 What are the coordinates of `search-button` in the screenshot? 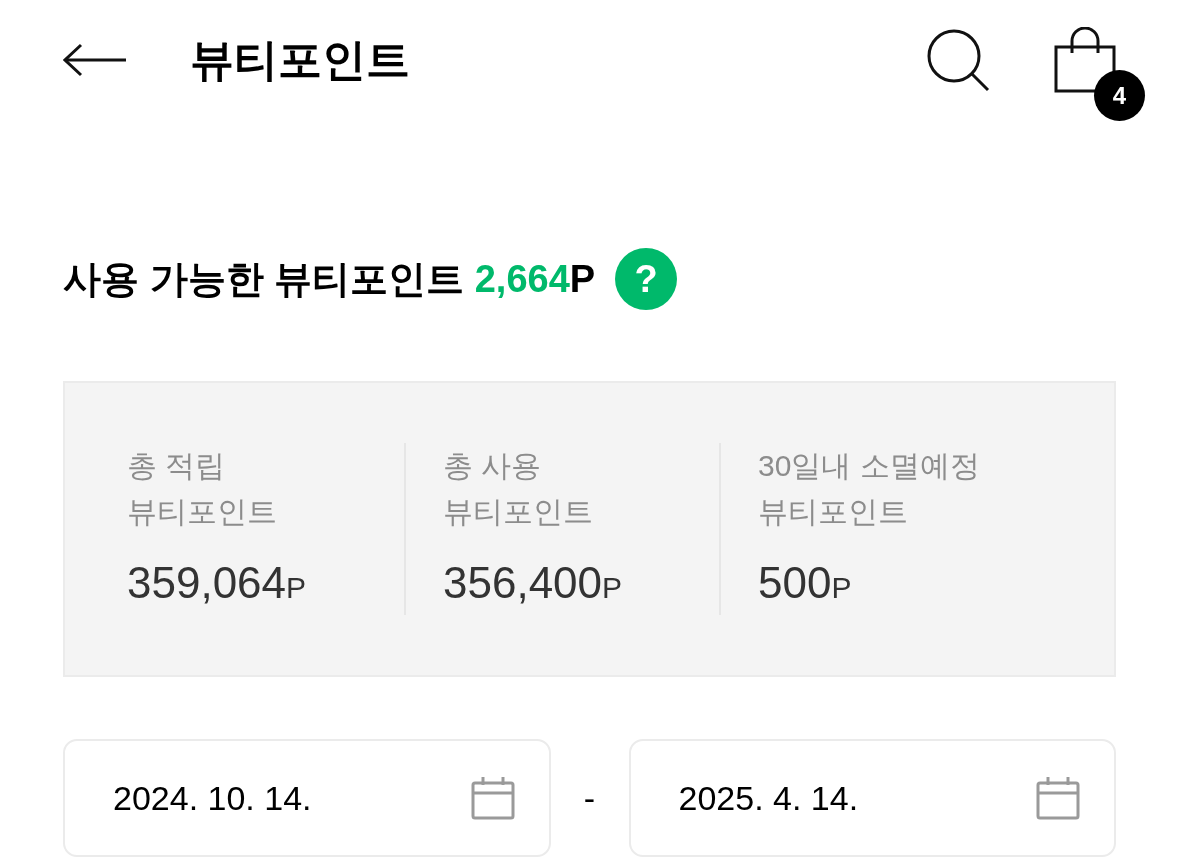 It's located at (958, 60).